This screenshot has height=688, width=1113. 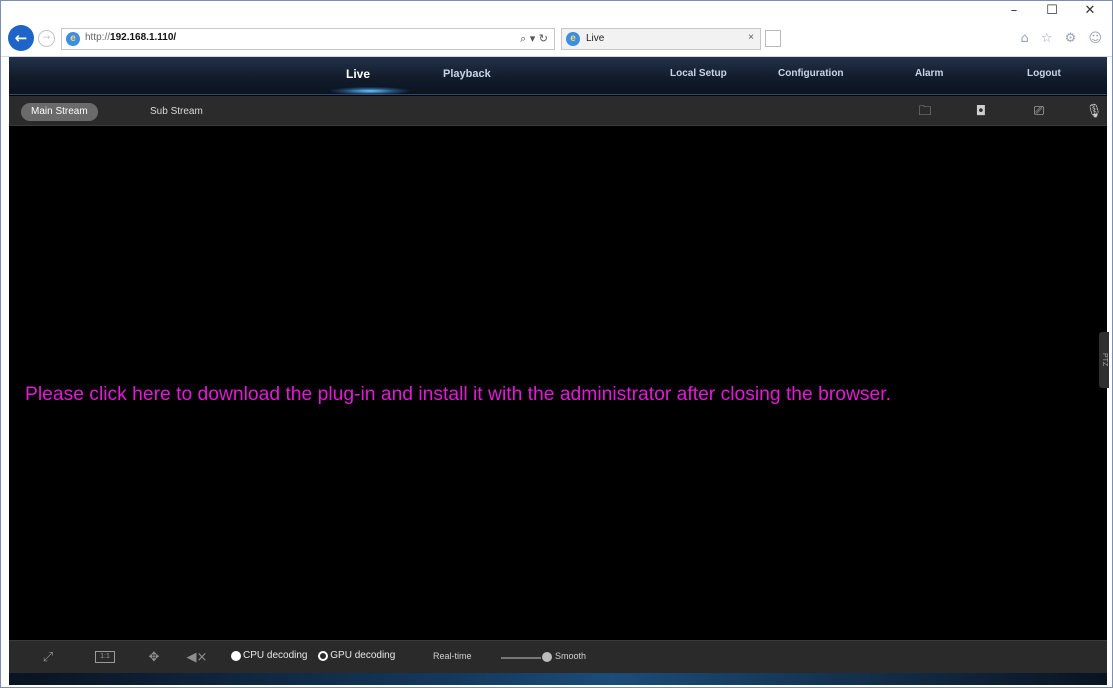 I want to click on site-icon: e, so click(x=73, y=39).